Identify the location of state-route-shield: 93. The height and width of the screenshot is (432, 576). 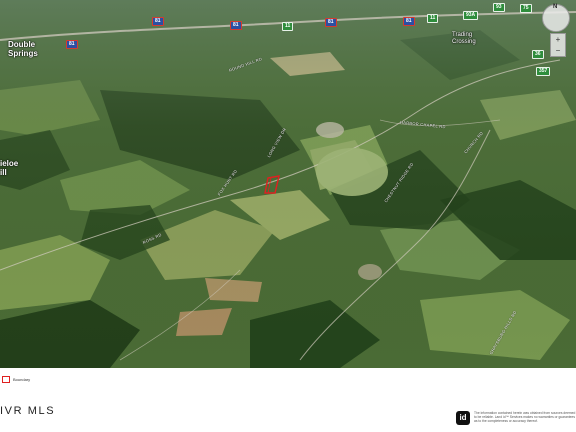
(499, 7).